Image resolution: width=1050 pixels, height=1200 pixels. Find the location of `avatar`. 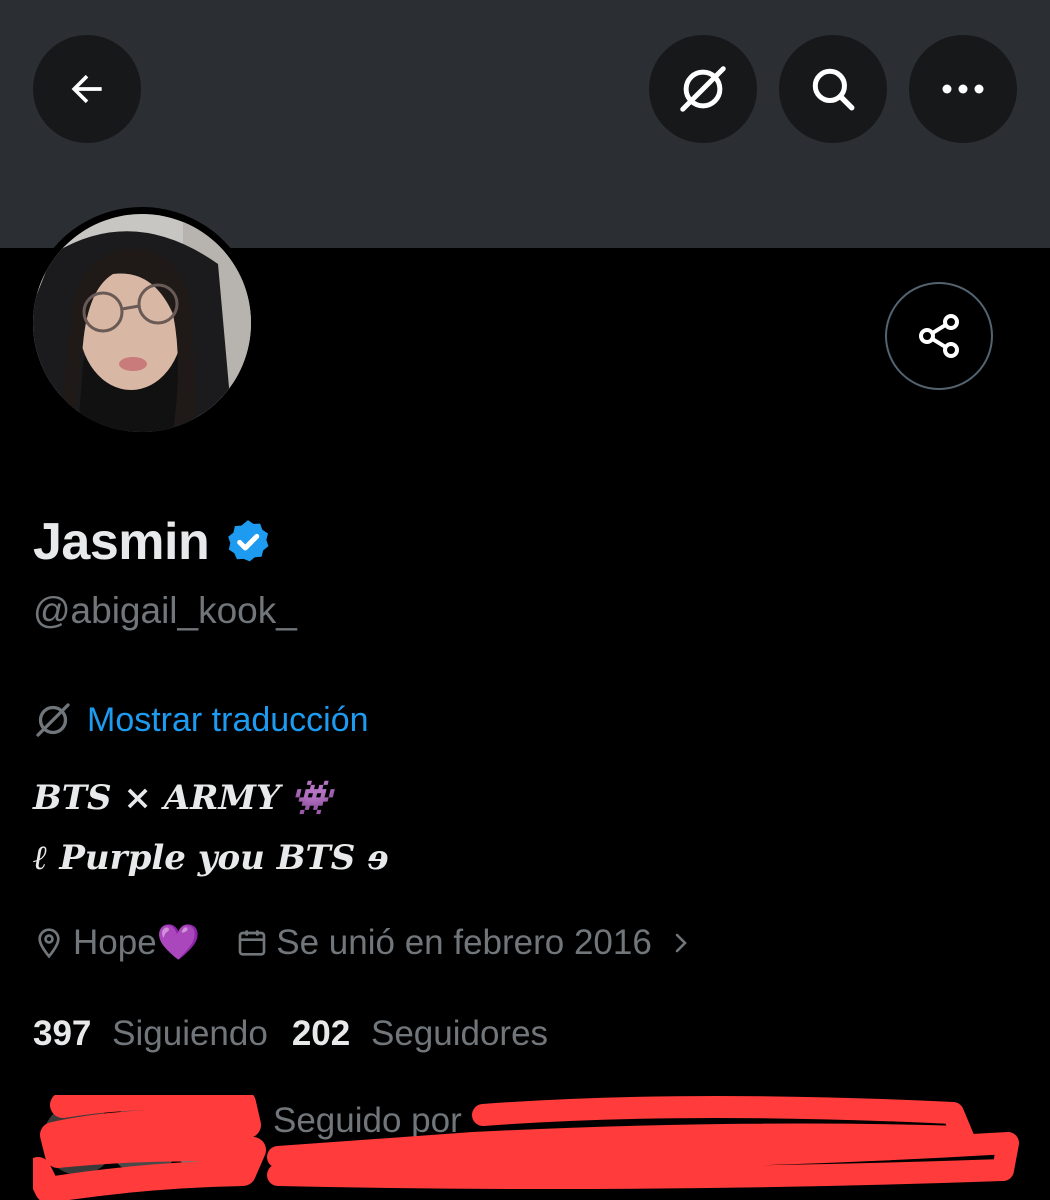

avatar is located at coordinates (142, 323).